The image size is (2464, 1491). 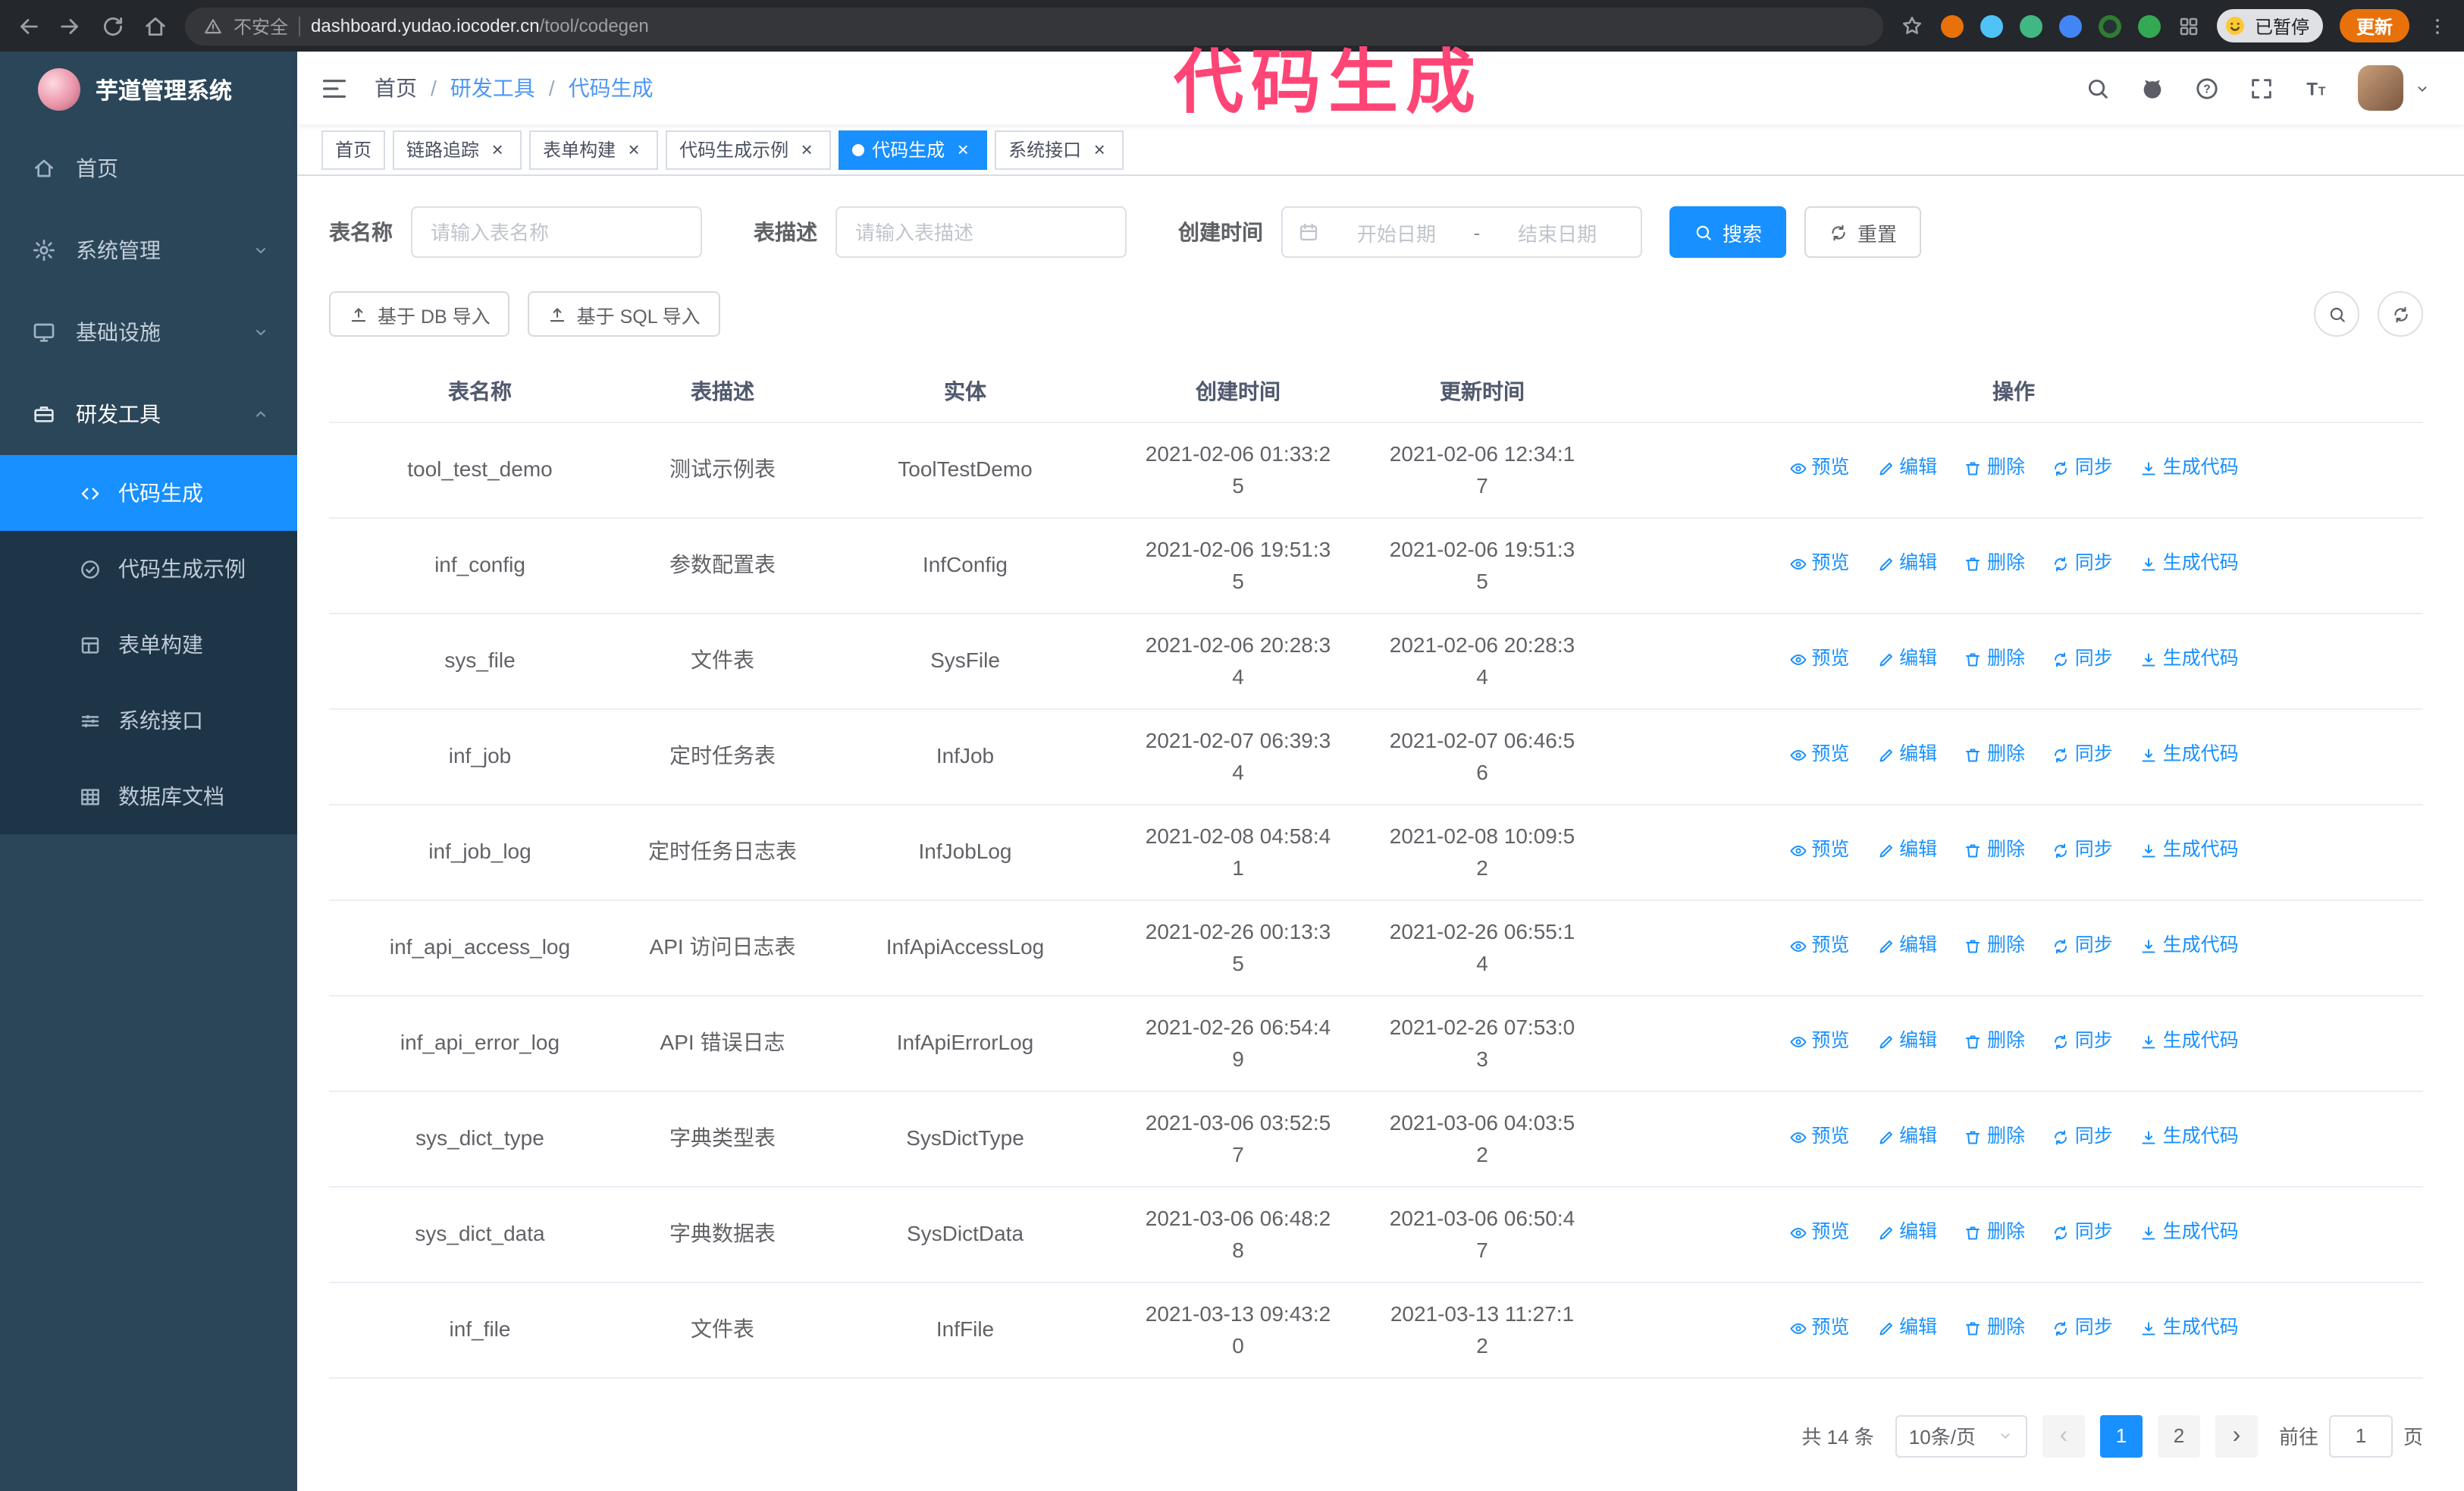 I want to click on search-button: 搜索, so click(x=1728, y=232).